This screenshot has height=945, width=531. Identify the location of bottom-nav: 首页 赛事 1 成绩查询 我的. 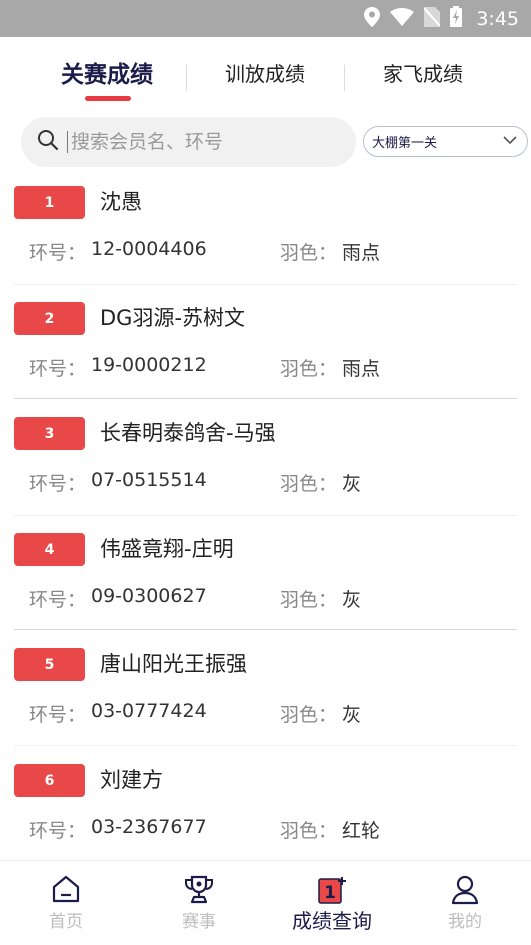
(265, 902).